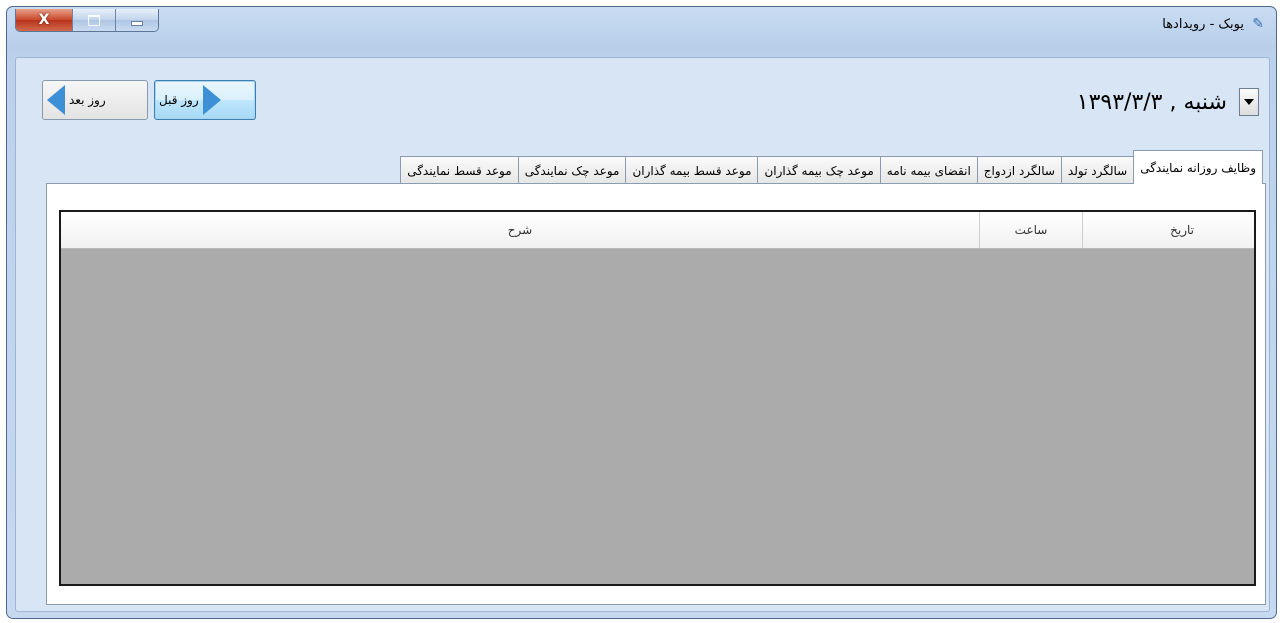 This screenshot has height=623, width=1283. What do you see at coordinates (1198, 167) in the screenshot?
I see `tab-daily-agency-tasks: وظایف روزانه نمایندگی` at bounding box center [1198, 167].